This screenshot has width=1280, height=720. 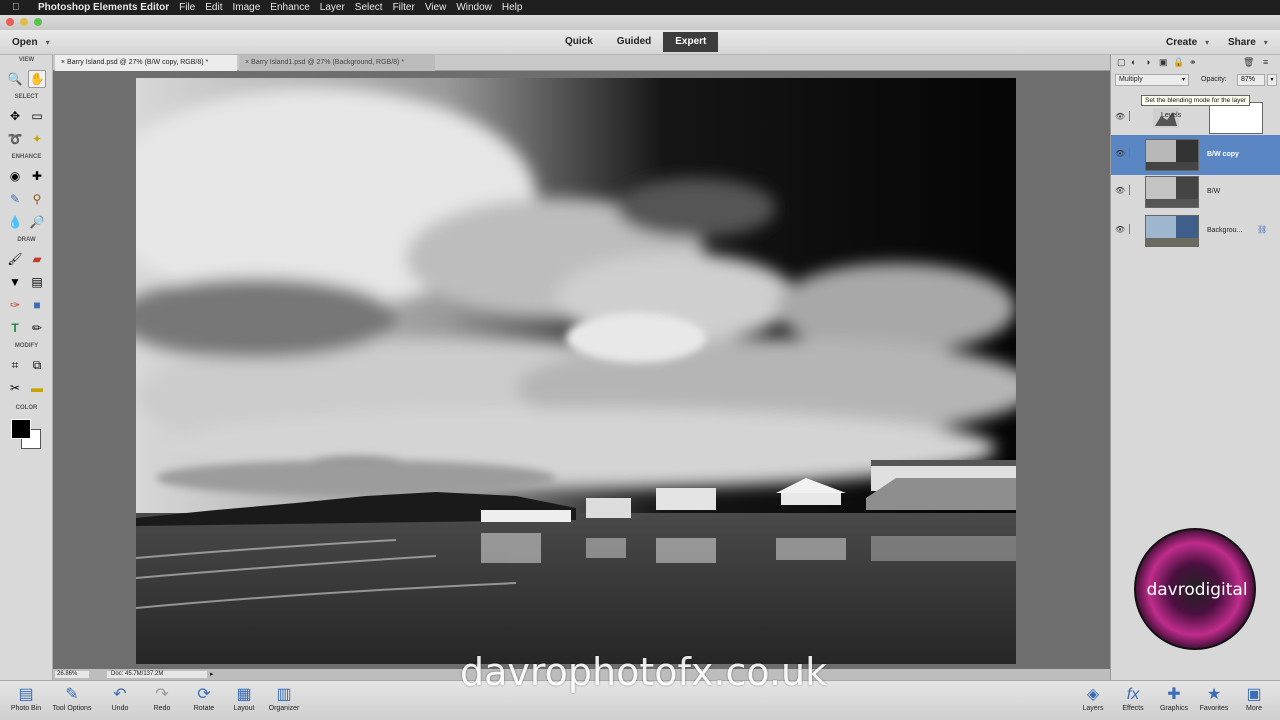 I want to click on mode-quick-tab: Quick, so click(x=579, y=42).